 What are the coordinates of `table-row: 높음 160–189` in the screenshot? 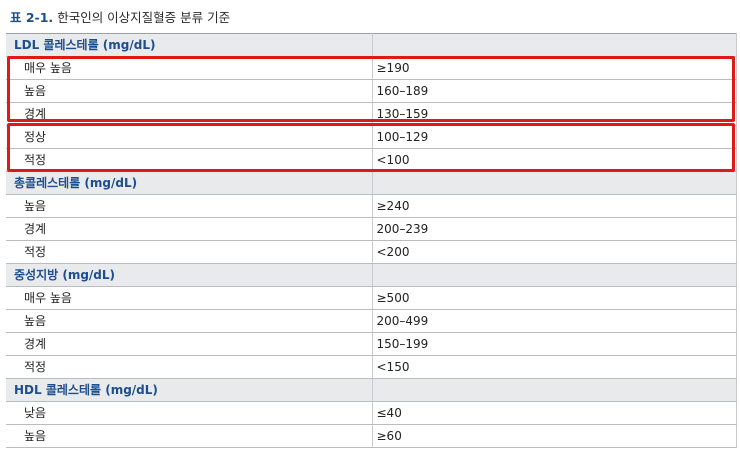 It's located at (371, 91).